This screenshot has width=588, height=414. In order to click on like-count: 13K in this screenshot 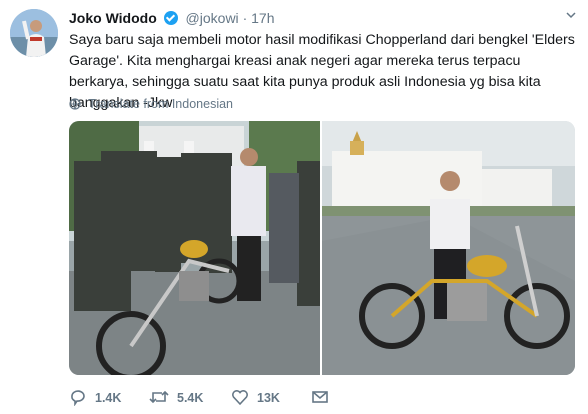, I will do `click(268, 398)`.